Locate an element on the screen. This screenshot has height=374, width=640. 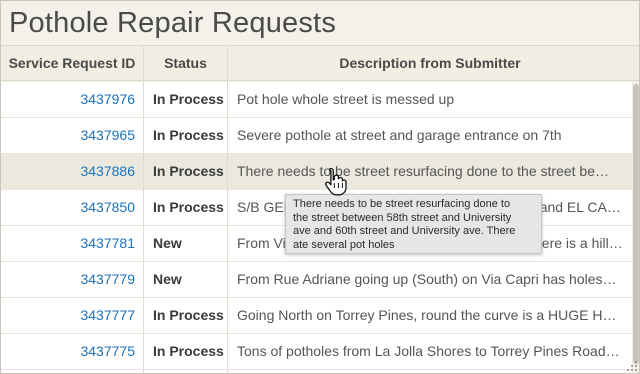
resize-grip-icon is located at coordinates (632, 366).